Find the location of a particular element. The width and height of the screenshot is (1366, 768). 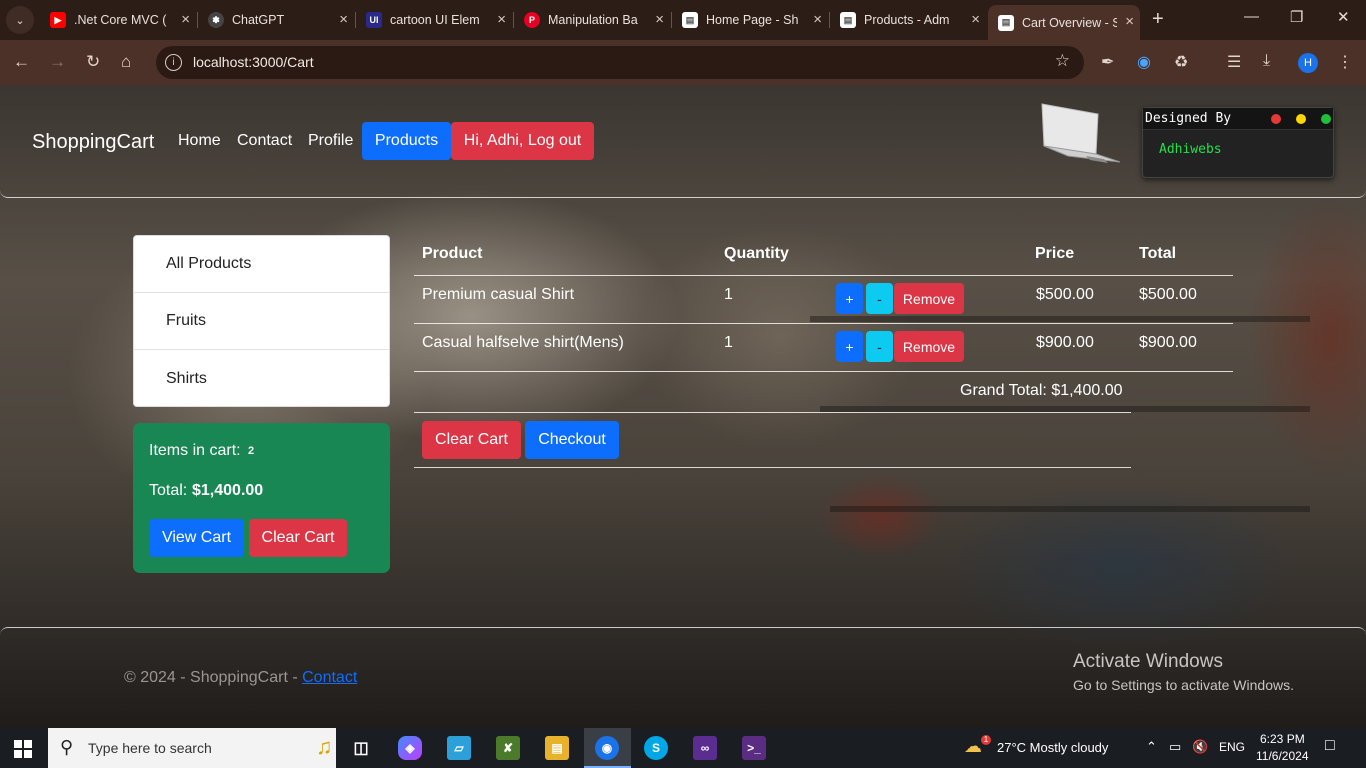

extension-globe-icon: ◉ is located at coordinates (1144, 62).